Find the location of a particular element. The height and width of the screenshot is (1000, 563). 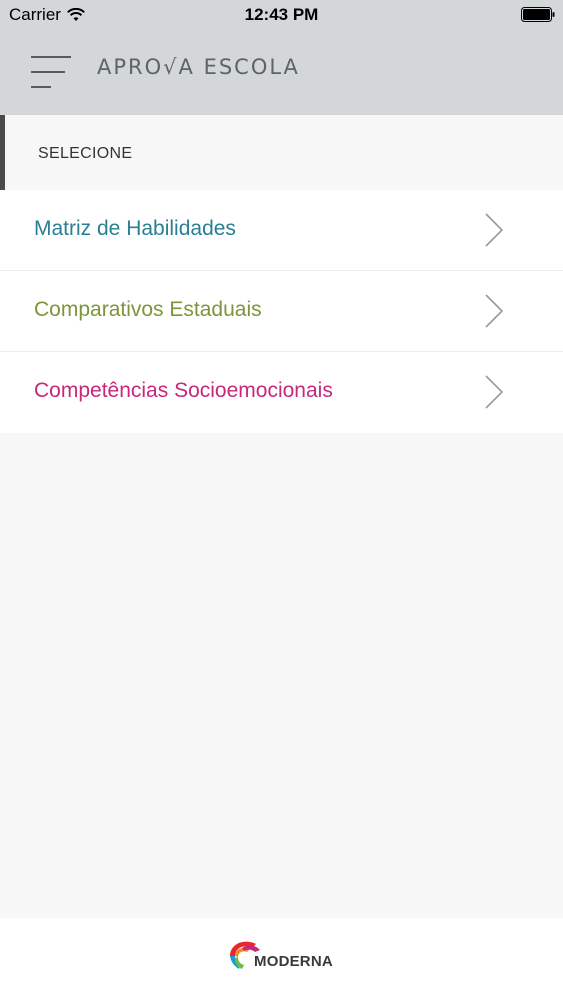

app-header: APRO√A ESCOLA is located at coordinates (281, 72).